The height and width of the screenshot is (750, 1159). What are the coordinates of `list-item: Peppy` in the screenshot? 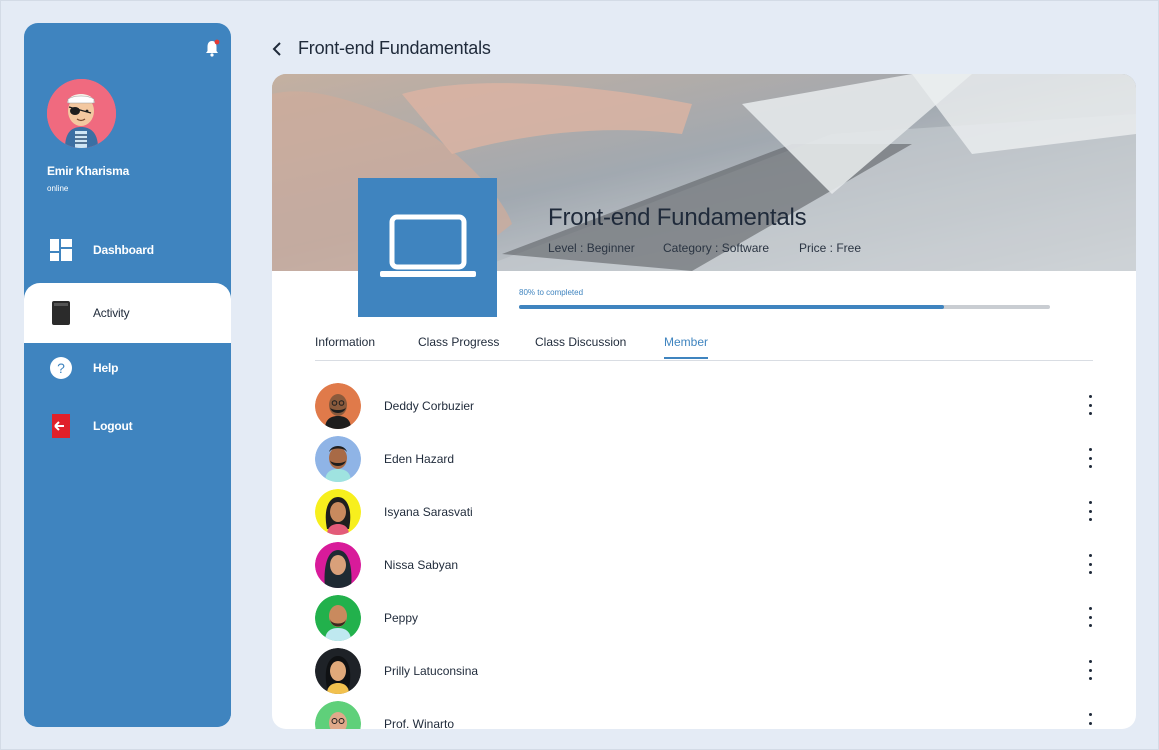 It's located at (705, 619).